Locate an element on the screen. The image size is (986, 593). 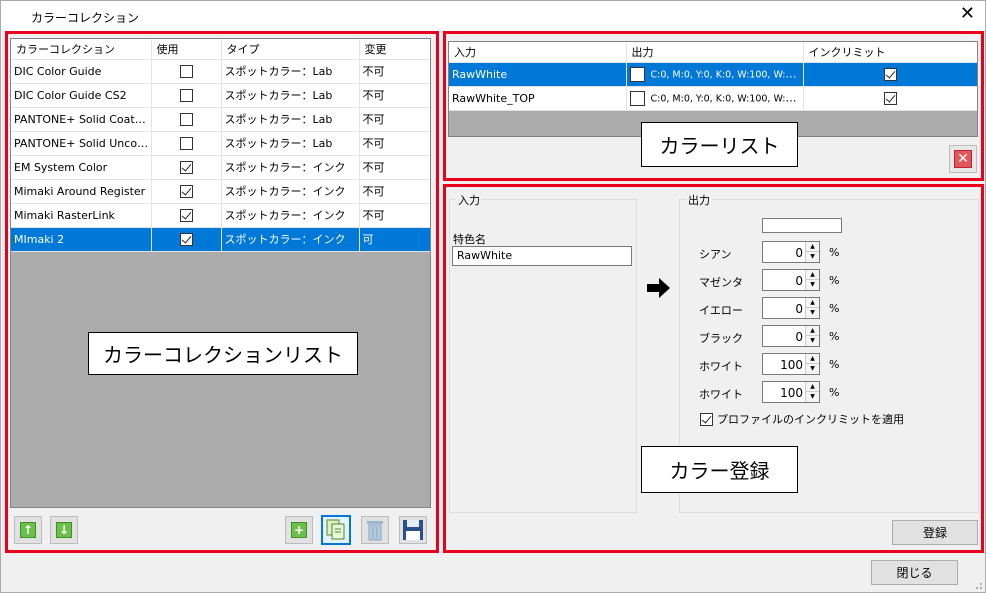
collection-type: スポットカラー：Lab is located at coordinates (290, 71).